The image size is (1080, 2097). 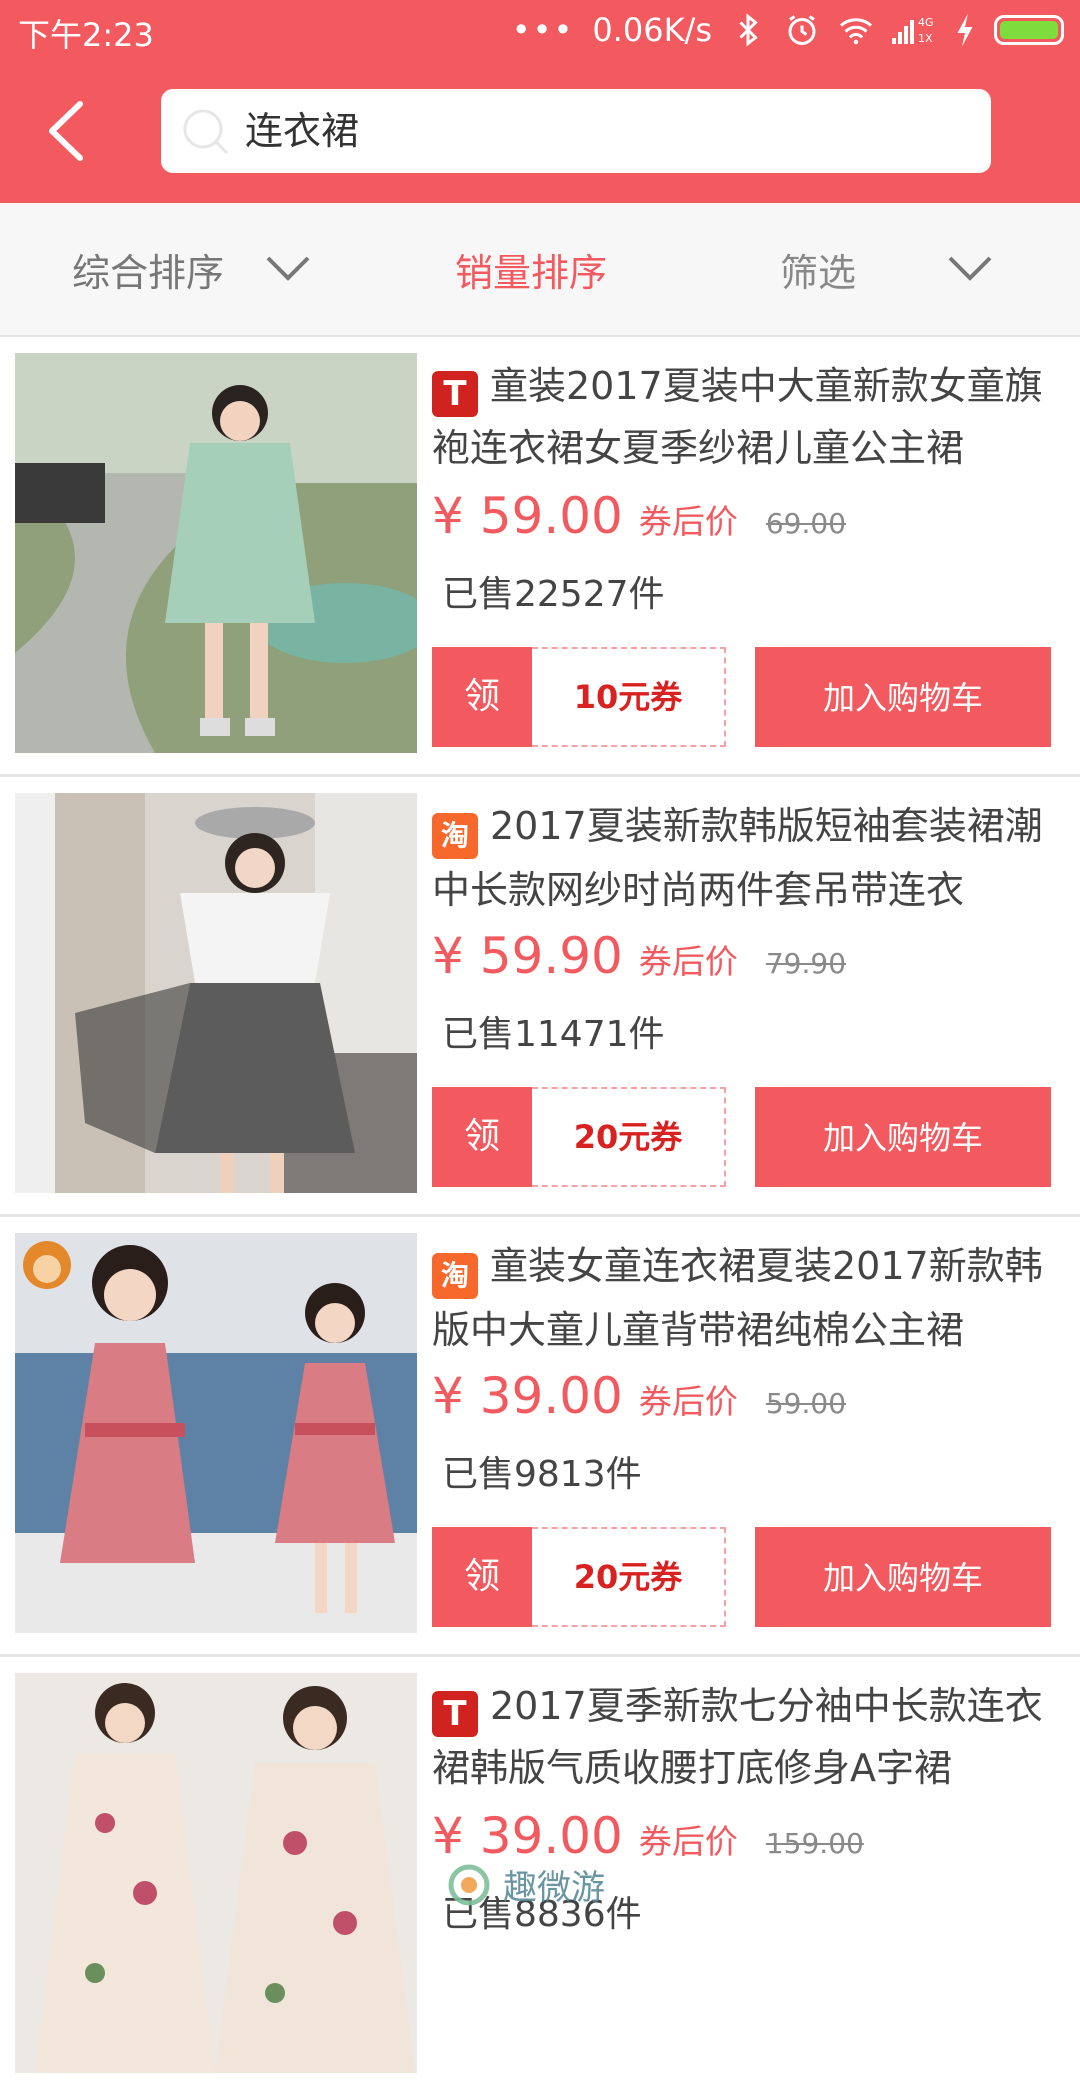 I want to click on sold-count: 已售11471件, so click(x=553, y=1034).